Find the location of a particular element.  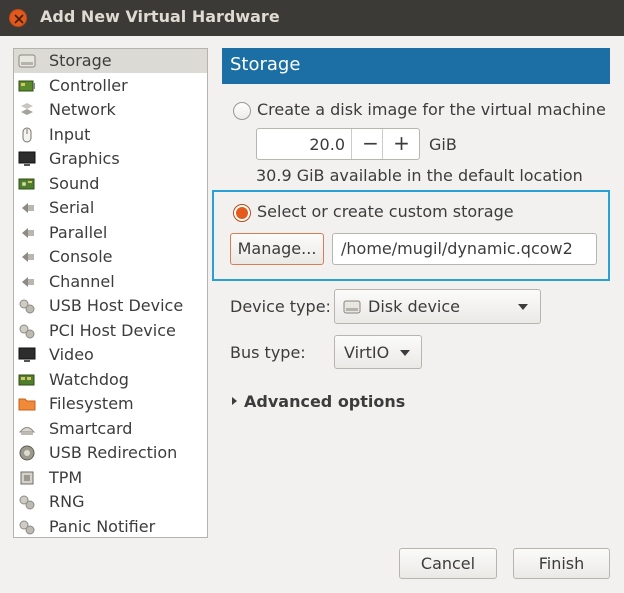

sidebar-item-label: Input is located at coordinates (70, 134).